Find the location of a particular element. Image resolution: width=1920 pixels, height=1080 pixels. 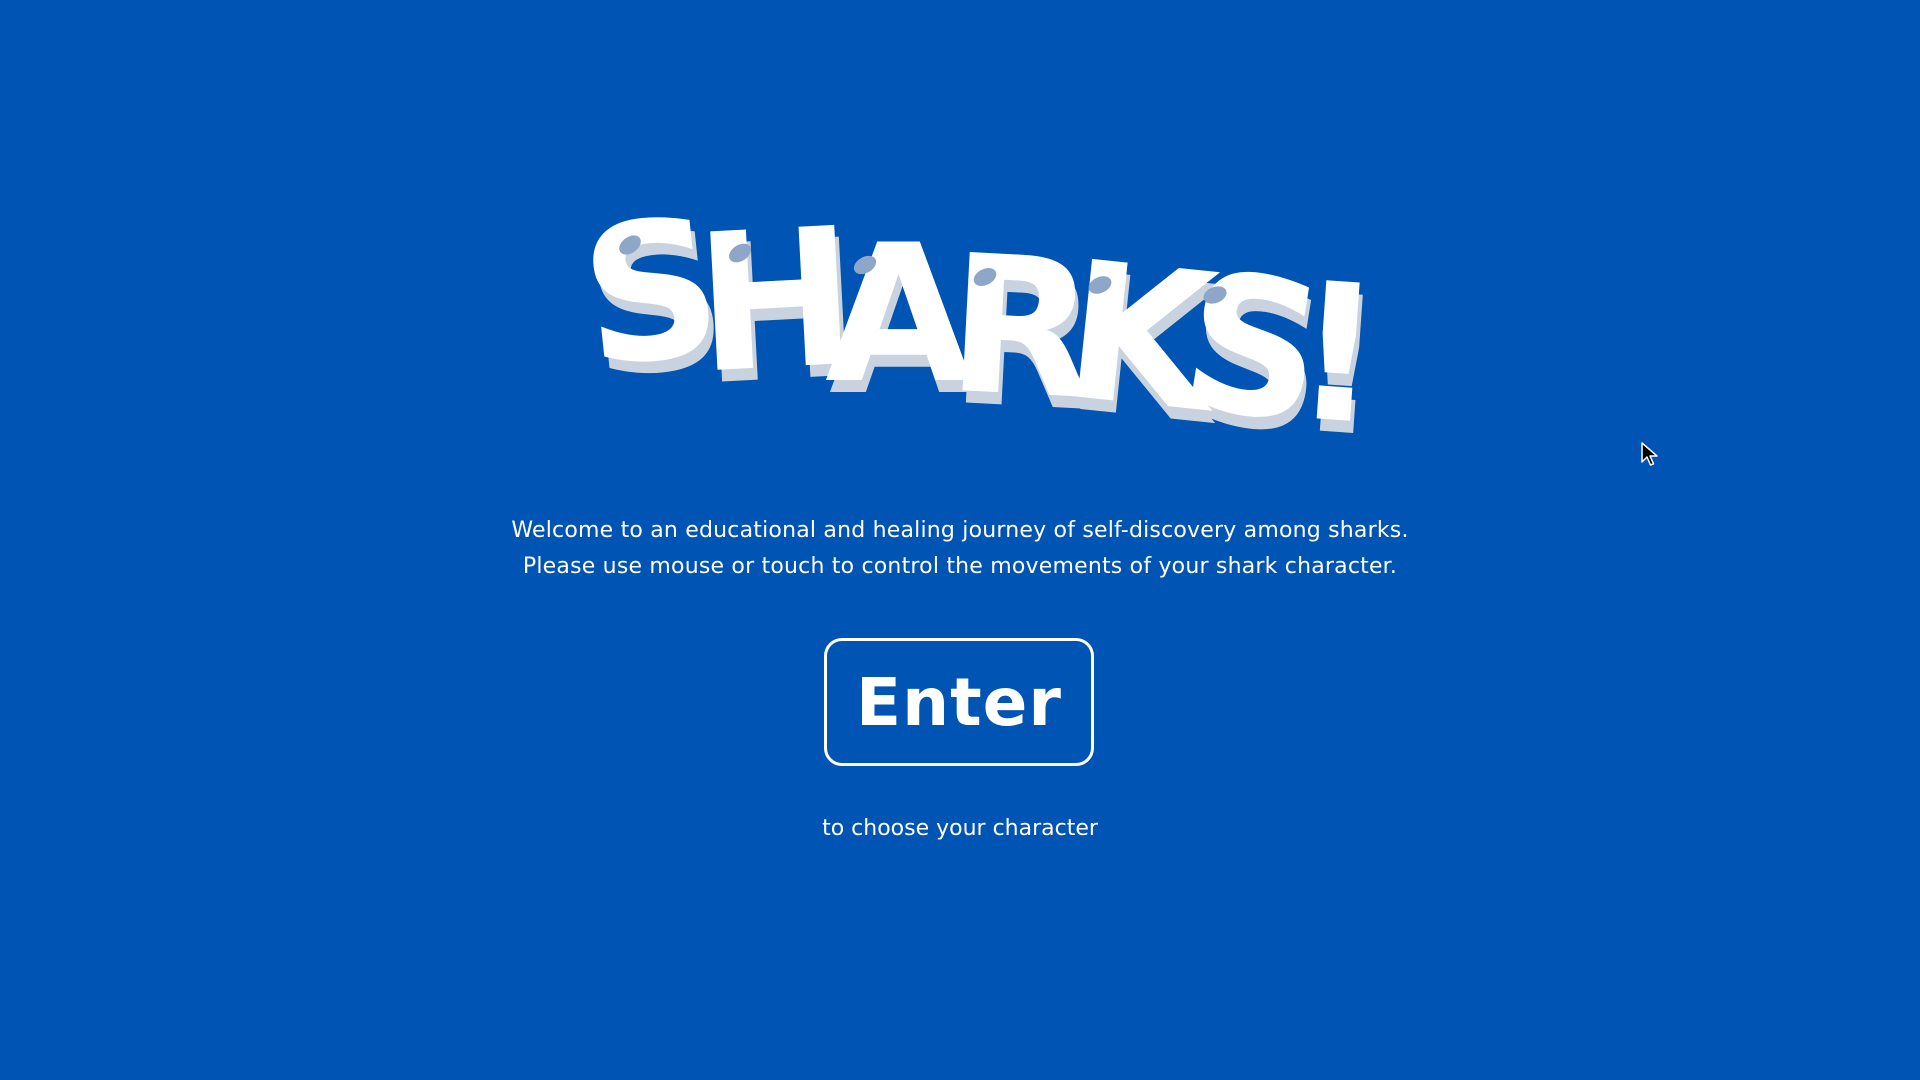

enter-button: Enter is located at coordinates (959, 702).